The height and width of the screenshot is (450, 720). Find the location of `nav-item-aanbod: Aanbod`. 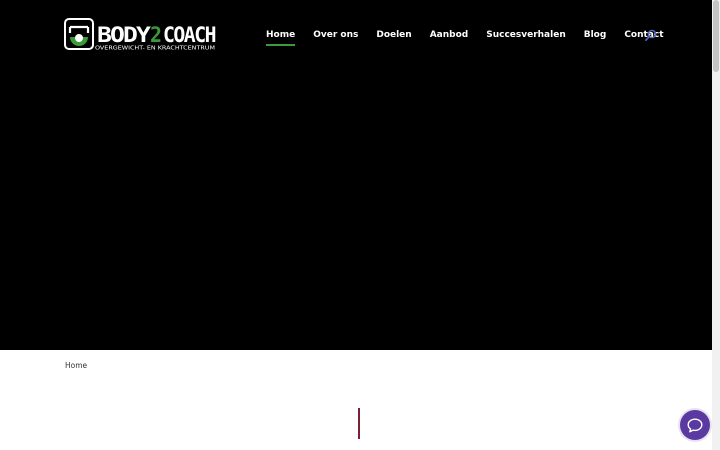

nav-item-aanbod: Aanbod is located at coordinates (449, 35).